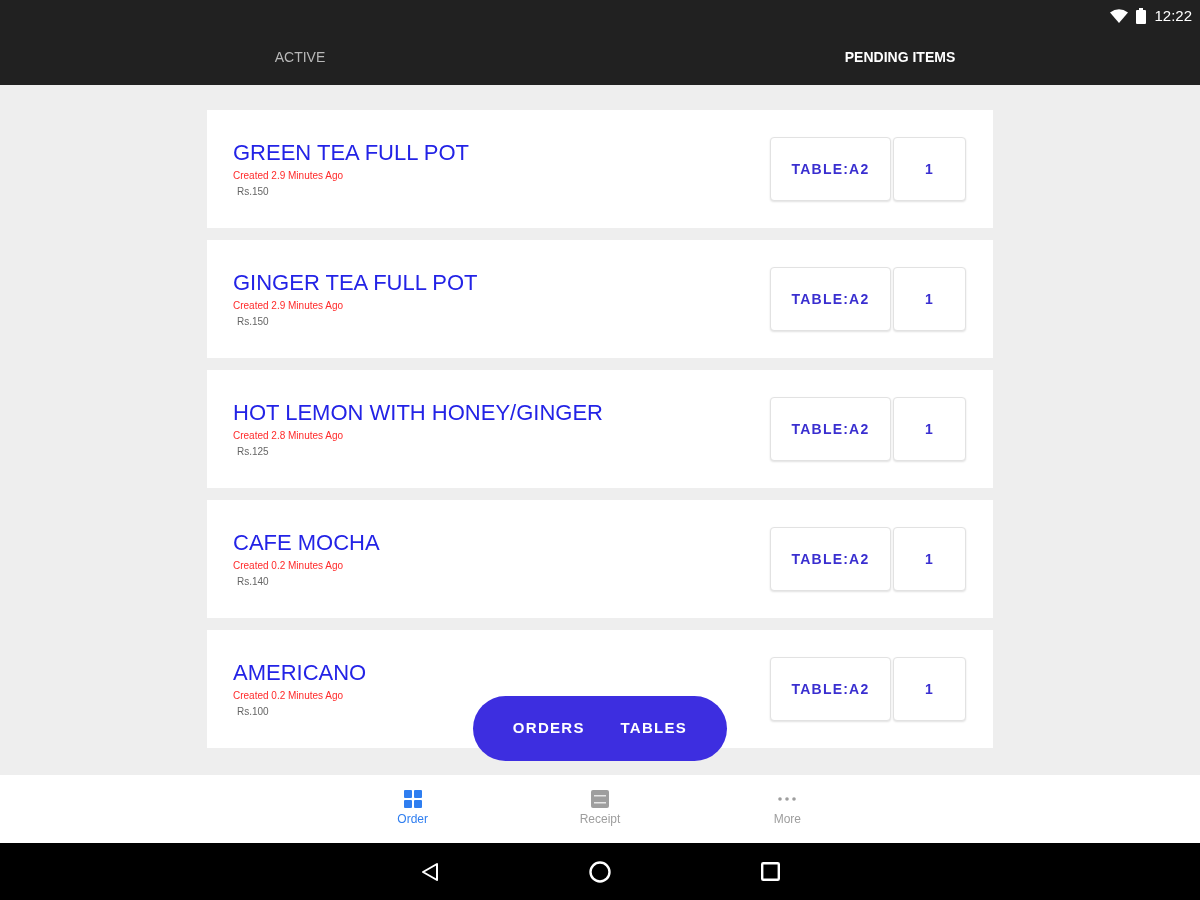 This screenshot has width=1200, height=900. I want to click on recents-icon, so click(770, 871).